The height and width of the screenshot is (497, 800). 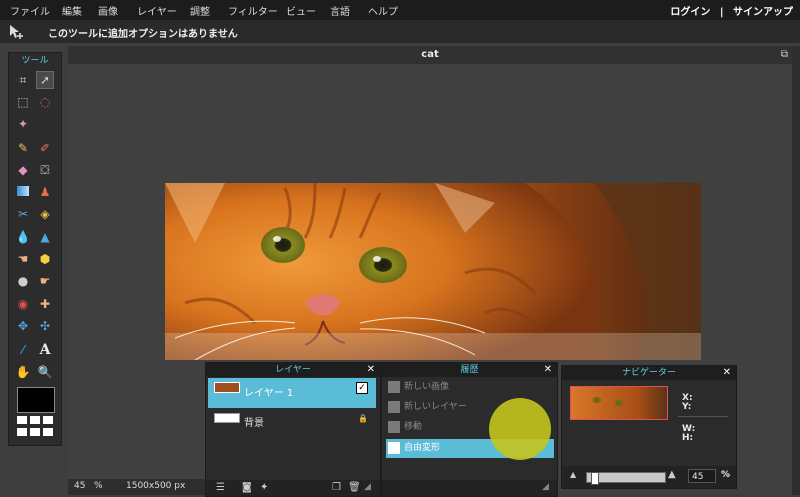 I want to click on zoom-input: 45, so click(x=702, y=476).